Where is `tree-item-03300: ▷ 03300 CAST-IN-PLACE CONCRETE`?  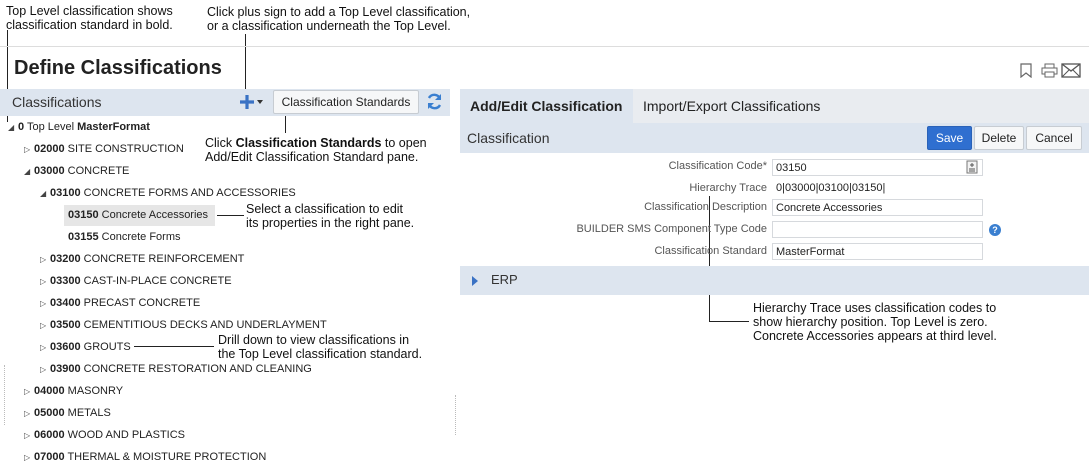 tree-item-03300: ▷ 03300 CAST-IN-PLACE CONCRETE is located at coordinates (136, 281).